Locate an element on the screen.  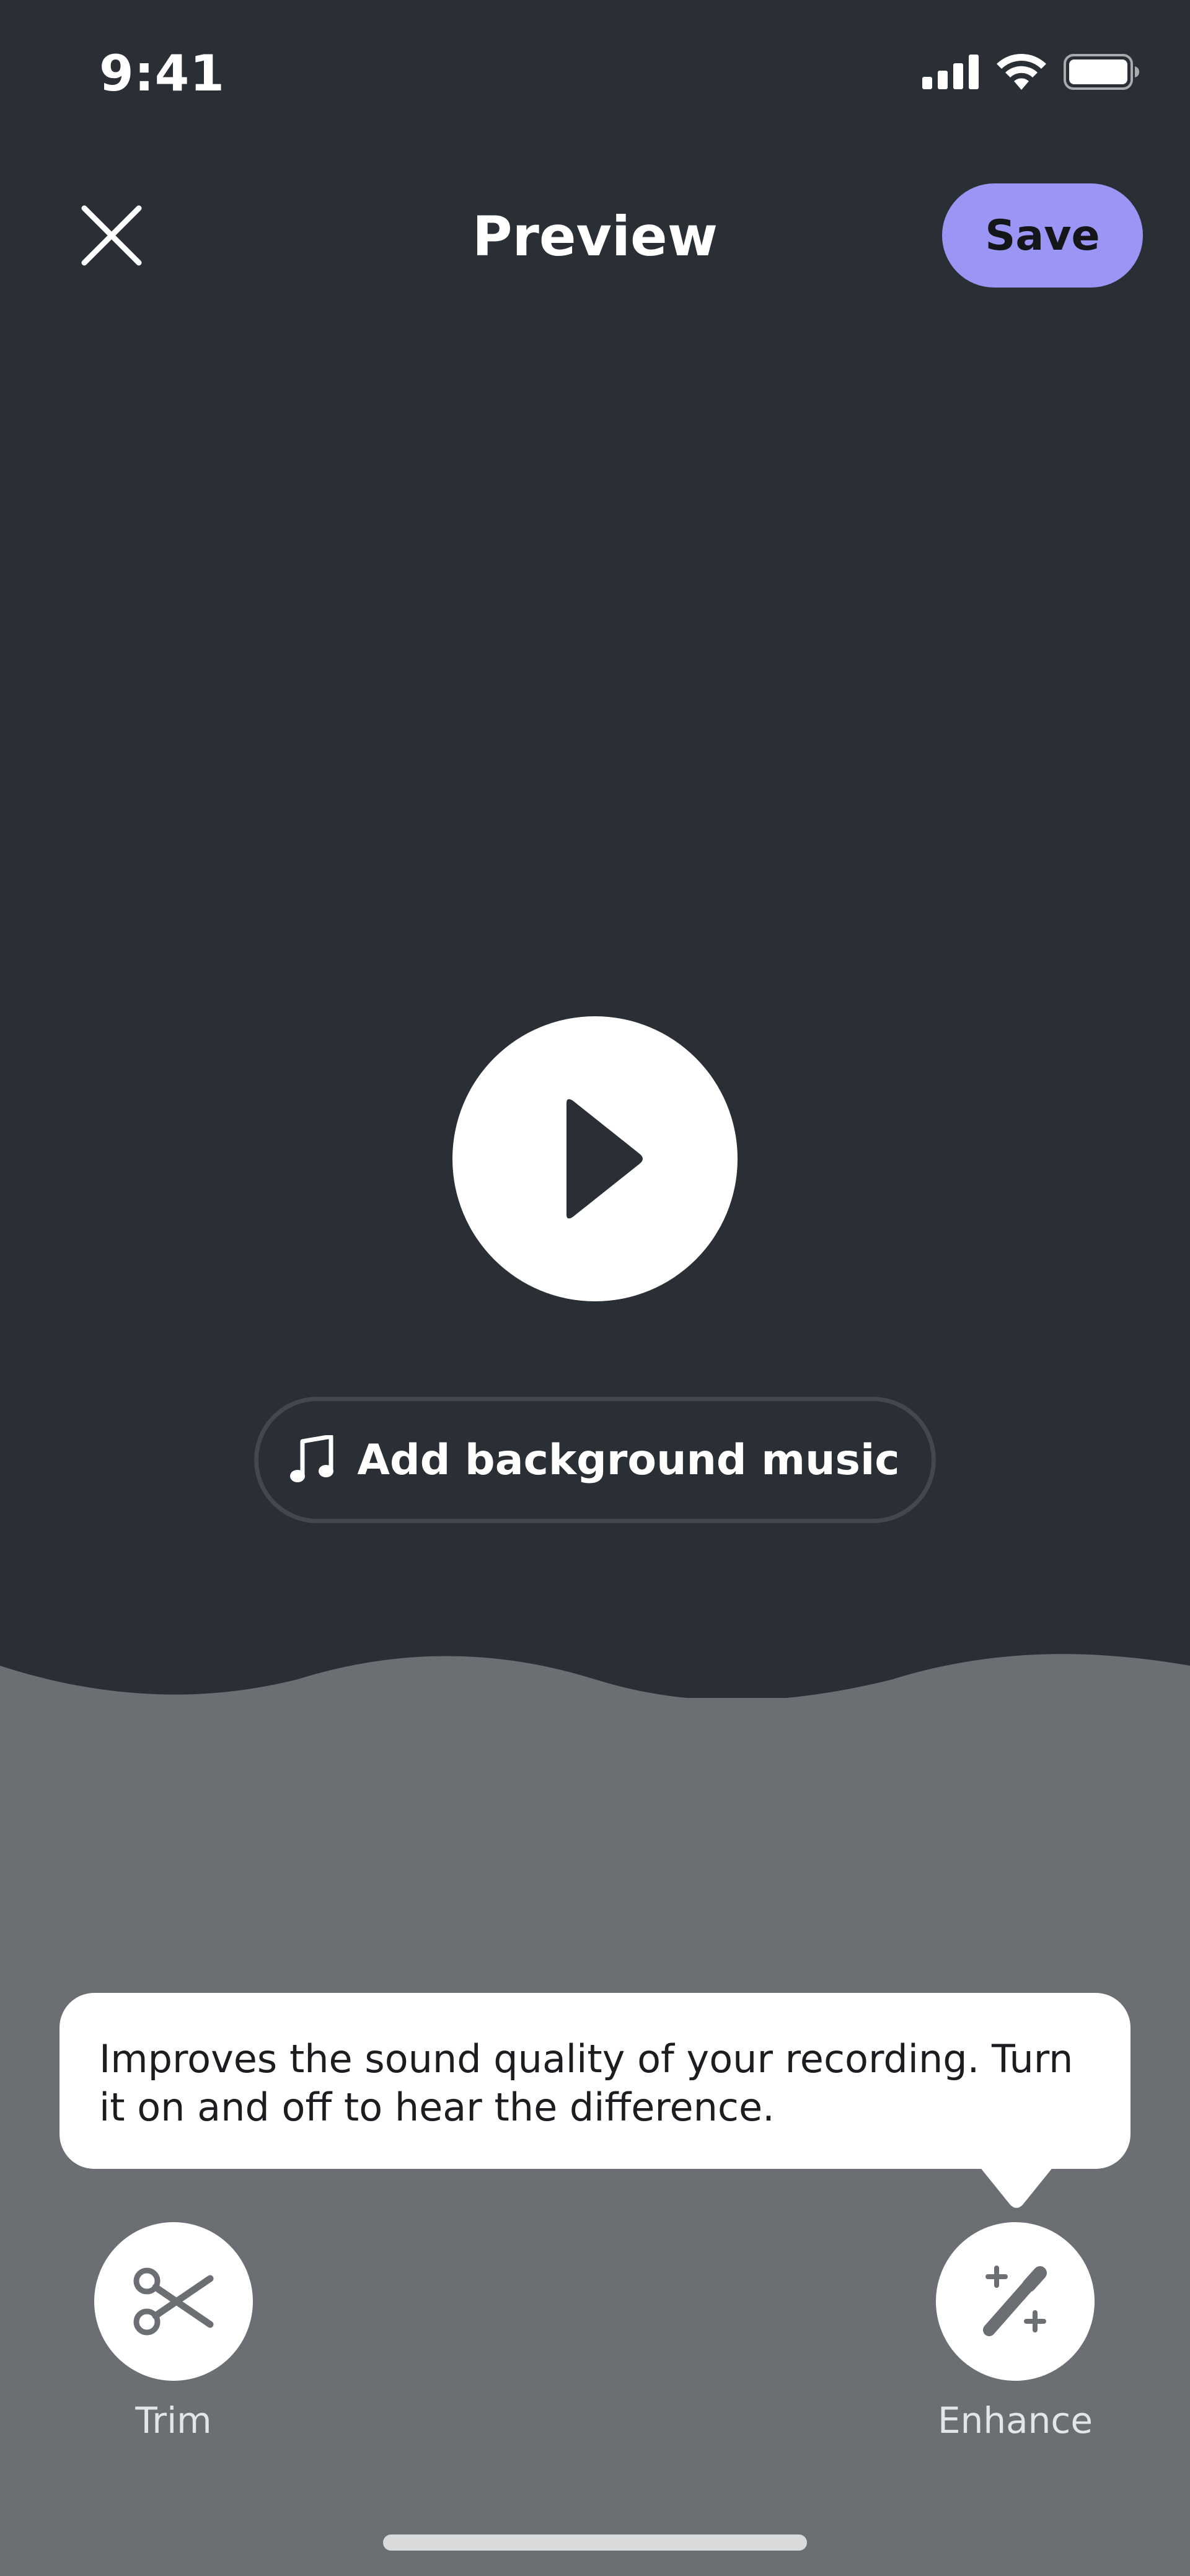
save-button: Save is located at coordinates (1042, 236).